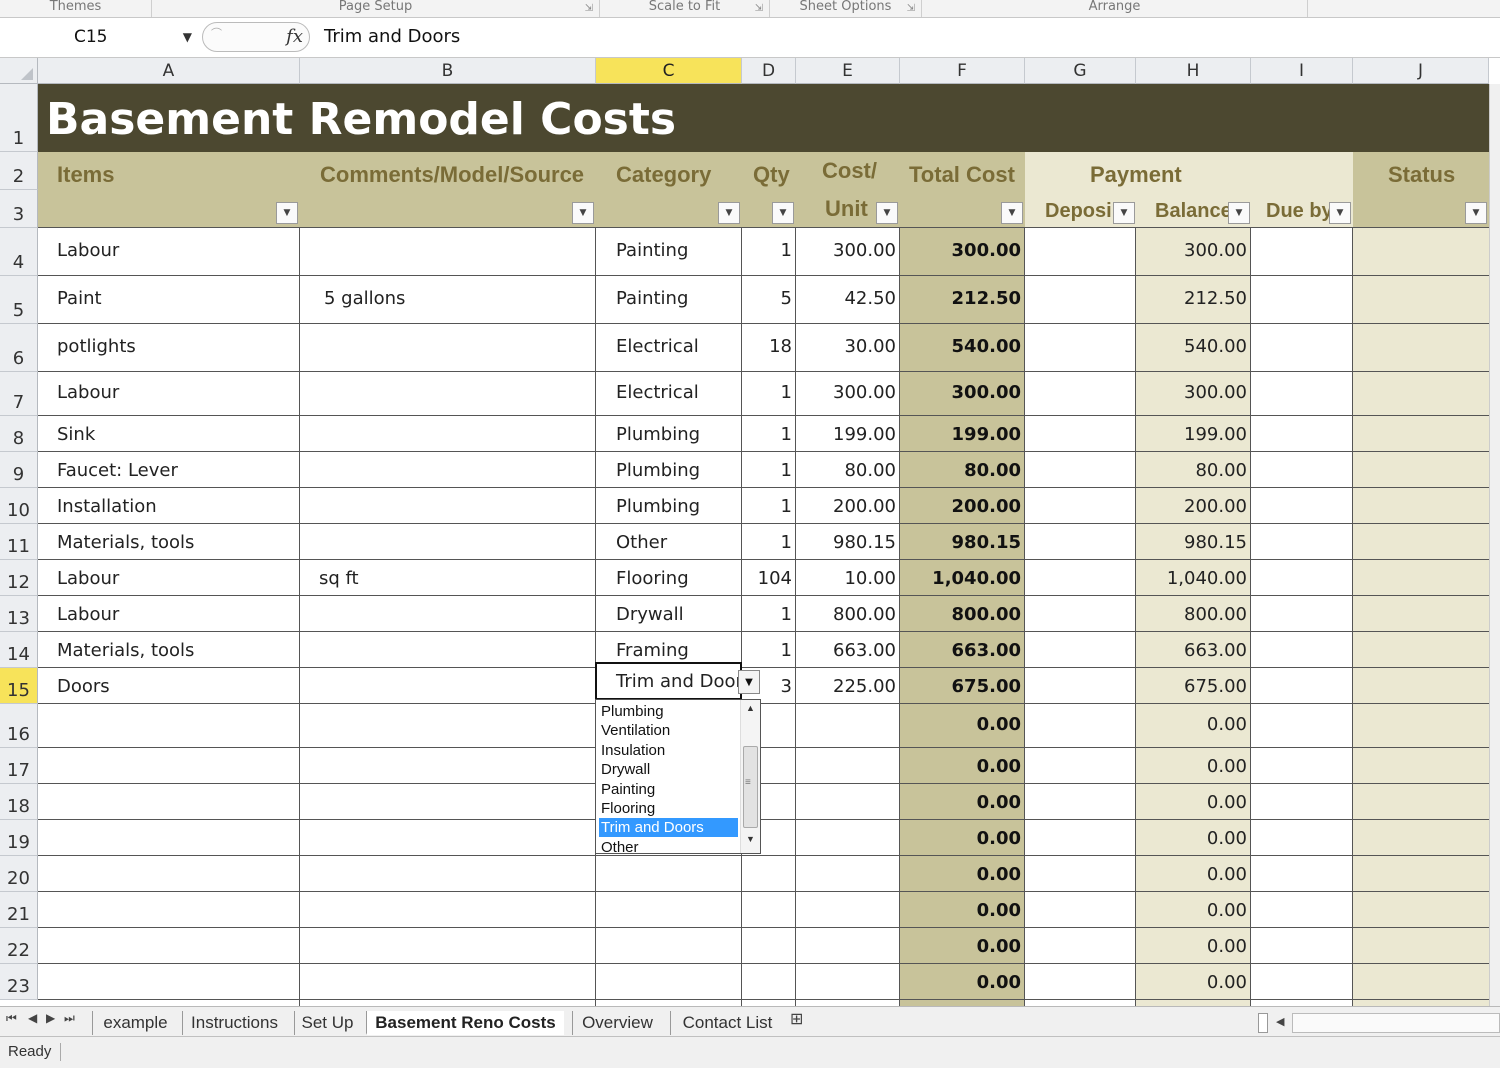  What do you see at coordinates (729, 213) in the screenshot?
I see `filter-dropdown-category: ▼` at bounding box center [729, 213].